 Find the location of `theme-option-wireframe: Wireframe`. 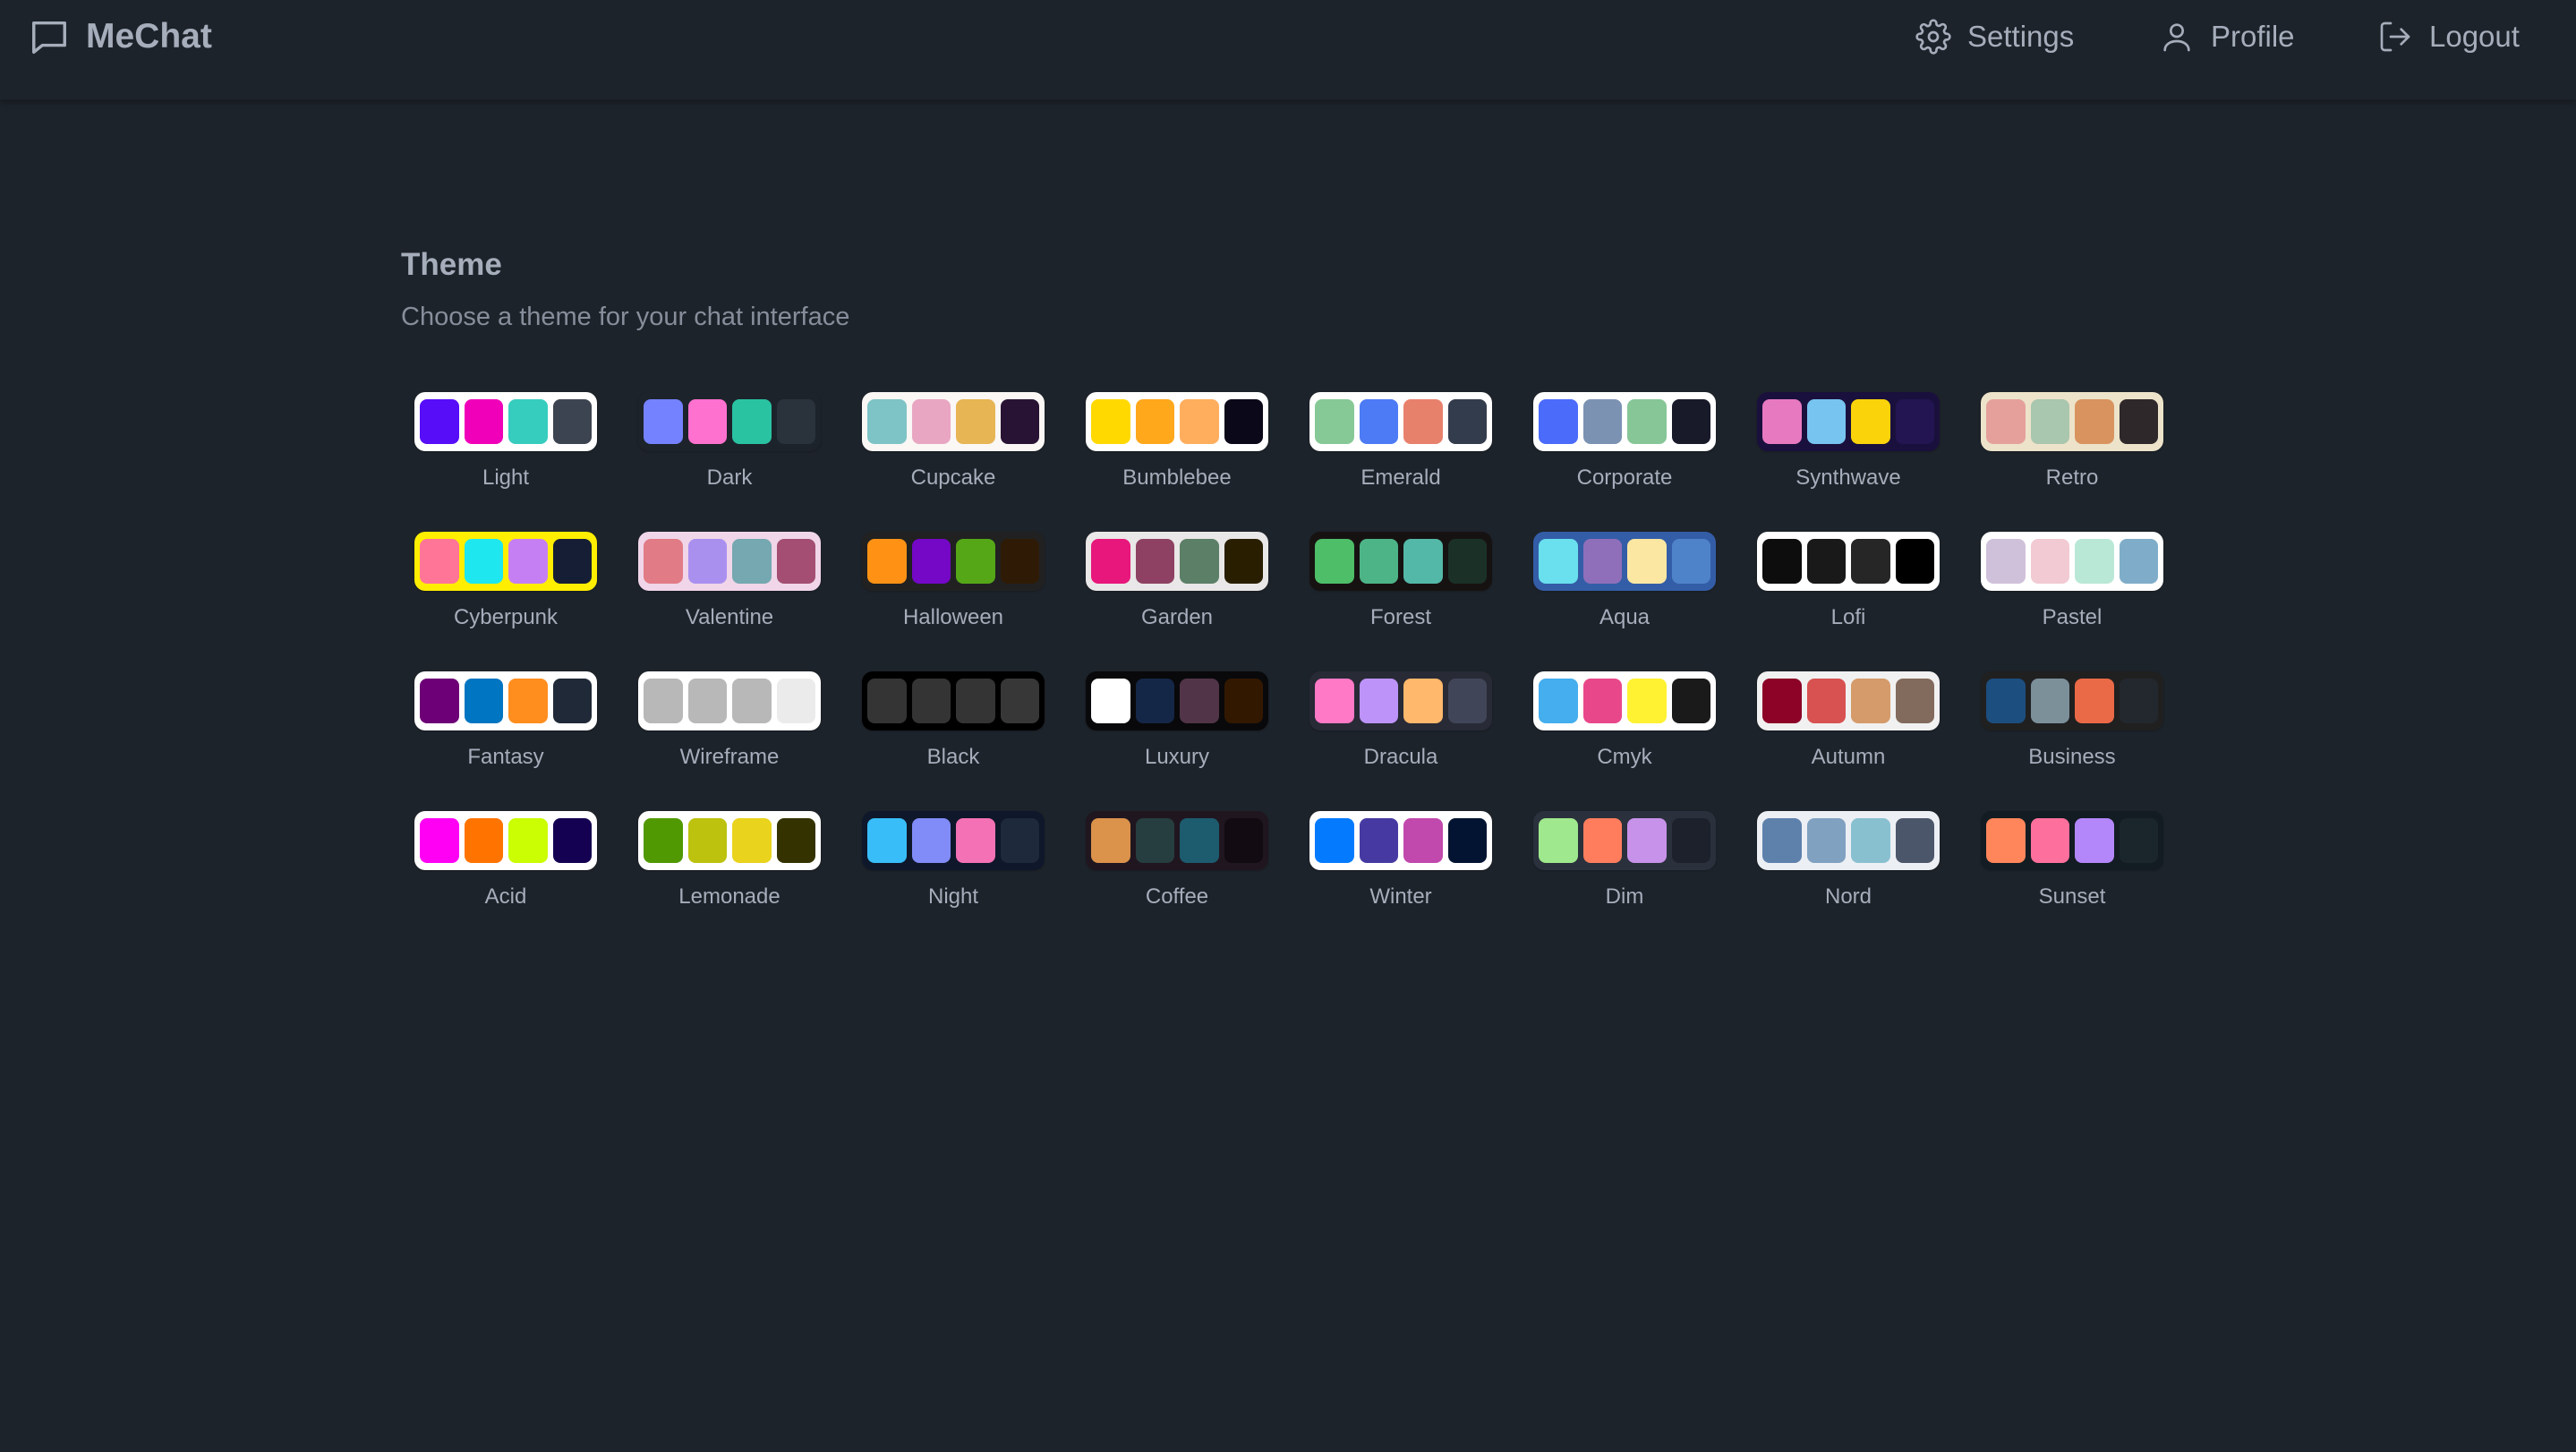

theme-option-wireframe: Wireframe is located at coordinates (729, 741).